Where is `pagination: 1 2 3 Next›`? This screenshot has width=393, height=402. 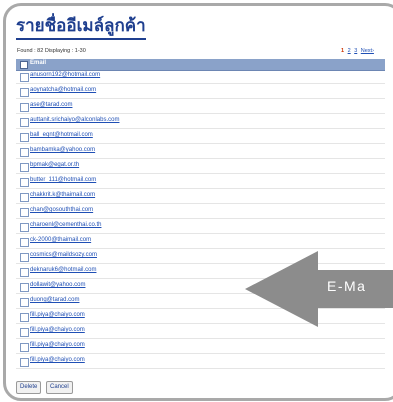 pagination: 1 2 3 Next› is located at coordinates (357, 51).